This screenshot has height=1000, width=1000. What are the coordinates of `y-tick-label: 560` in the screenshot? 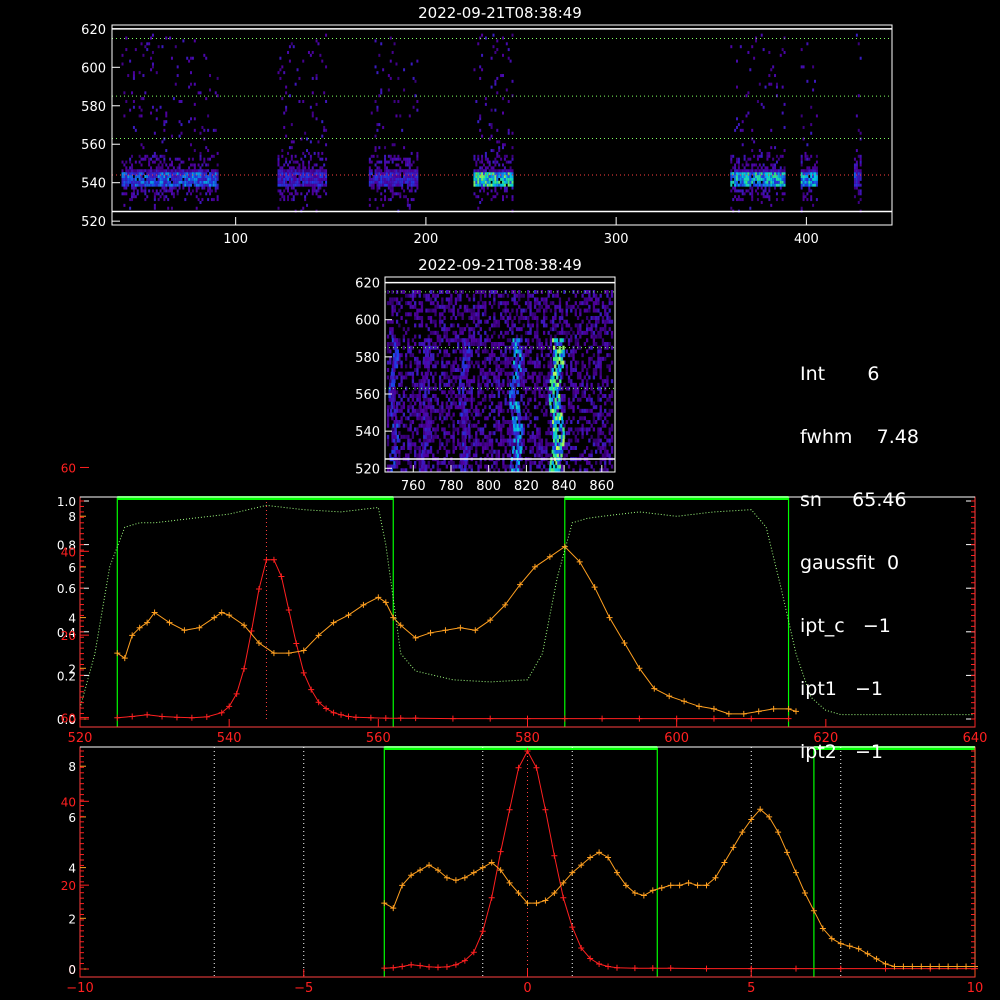 It's located at (367, 395).